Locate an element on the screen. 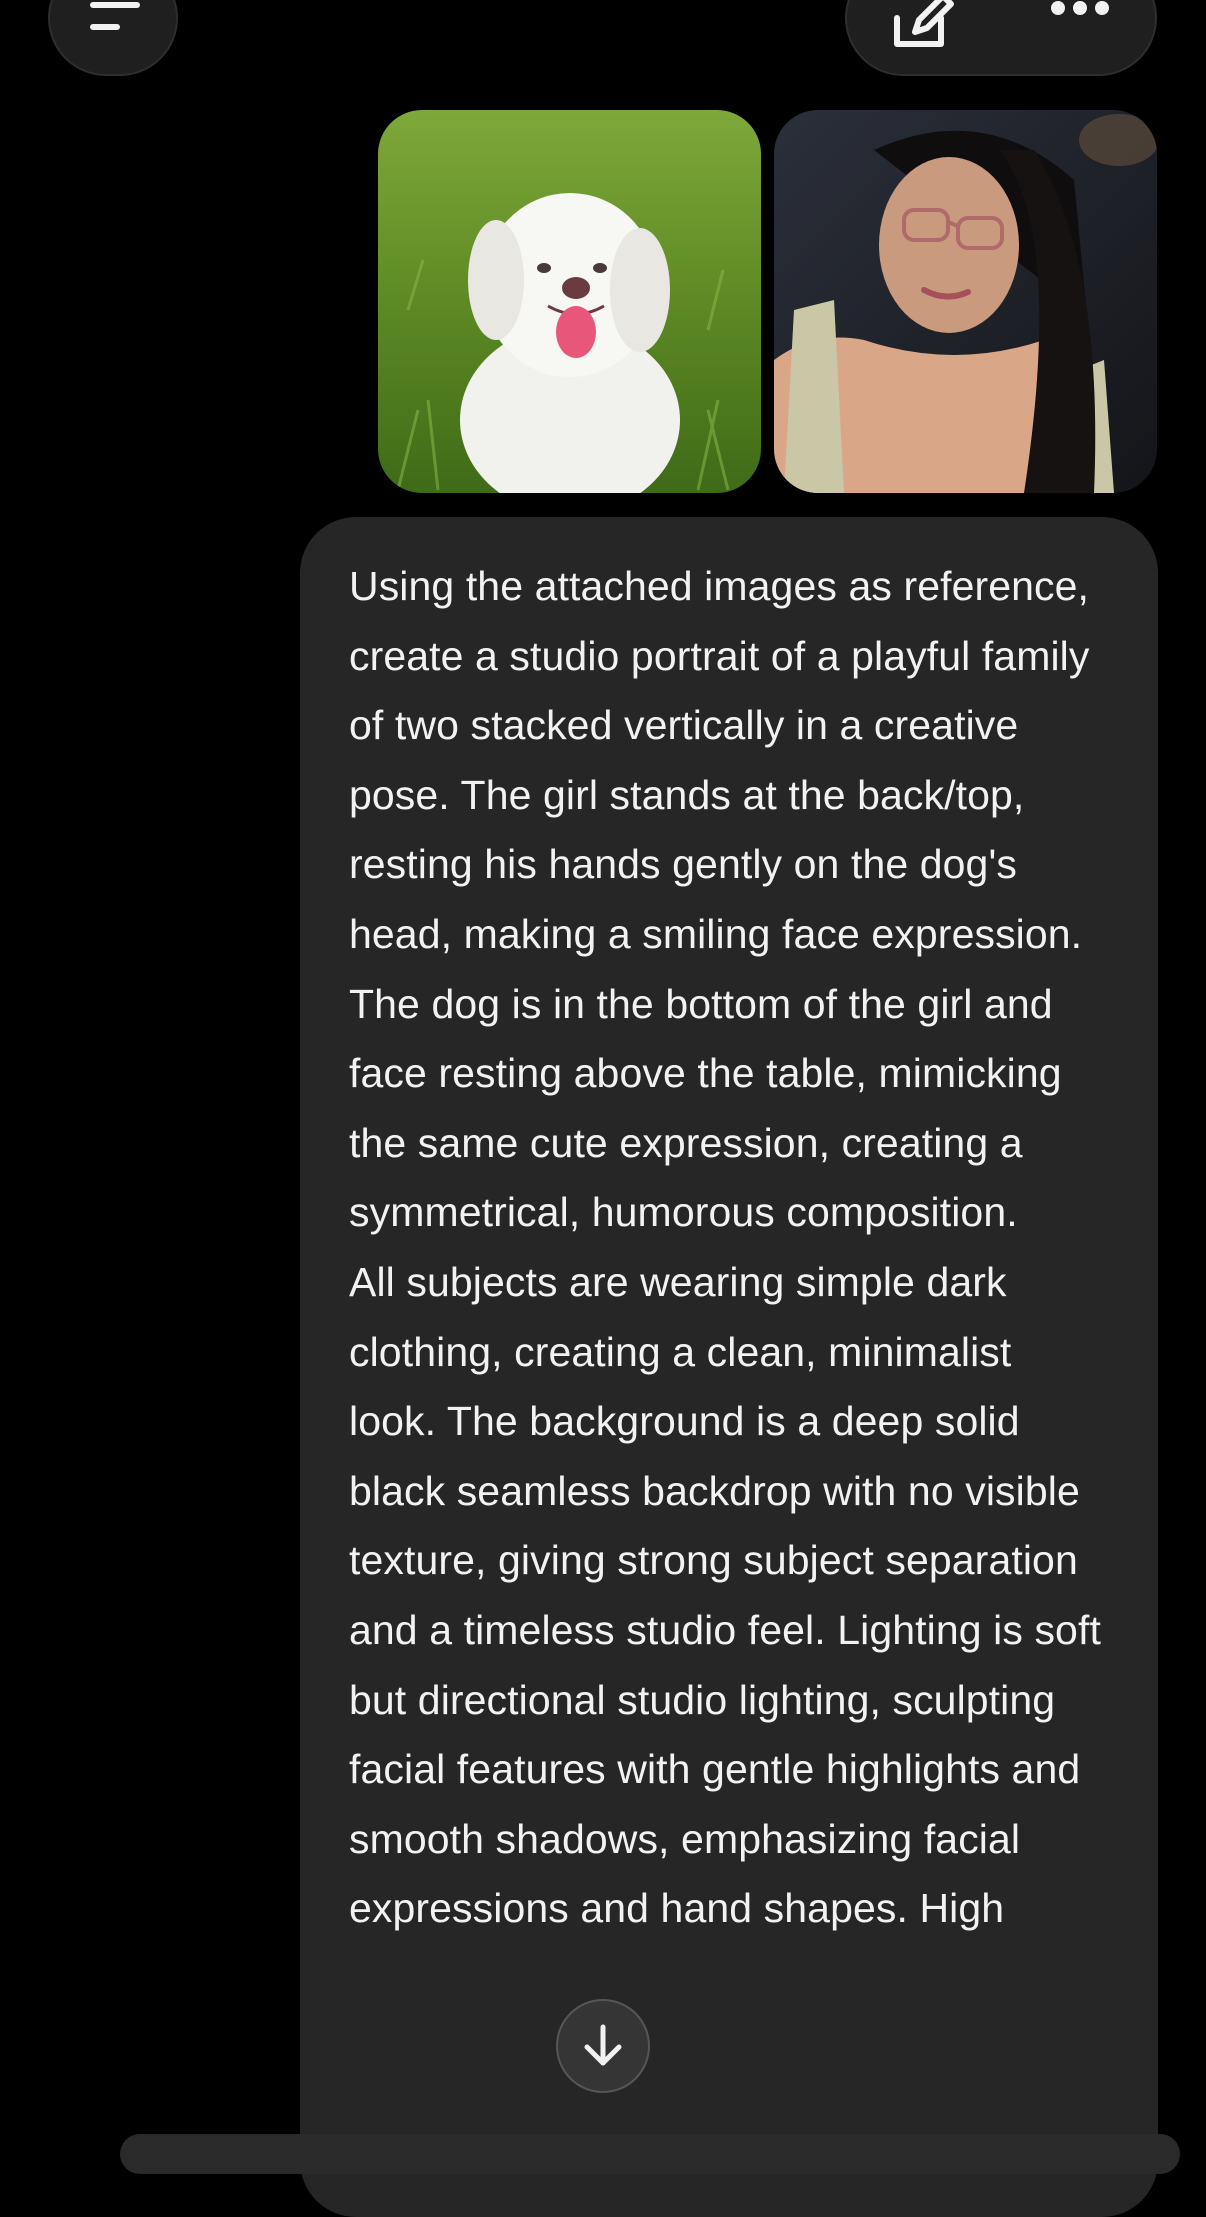 This screenshot has width=1206, height=2217. menu-button is located at coordinates (113, 38).